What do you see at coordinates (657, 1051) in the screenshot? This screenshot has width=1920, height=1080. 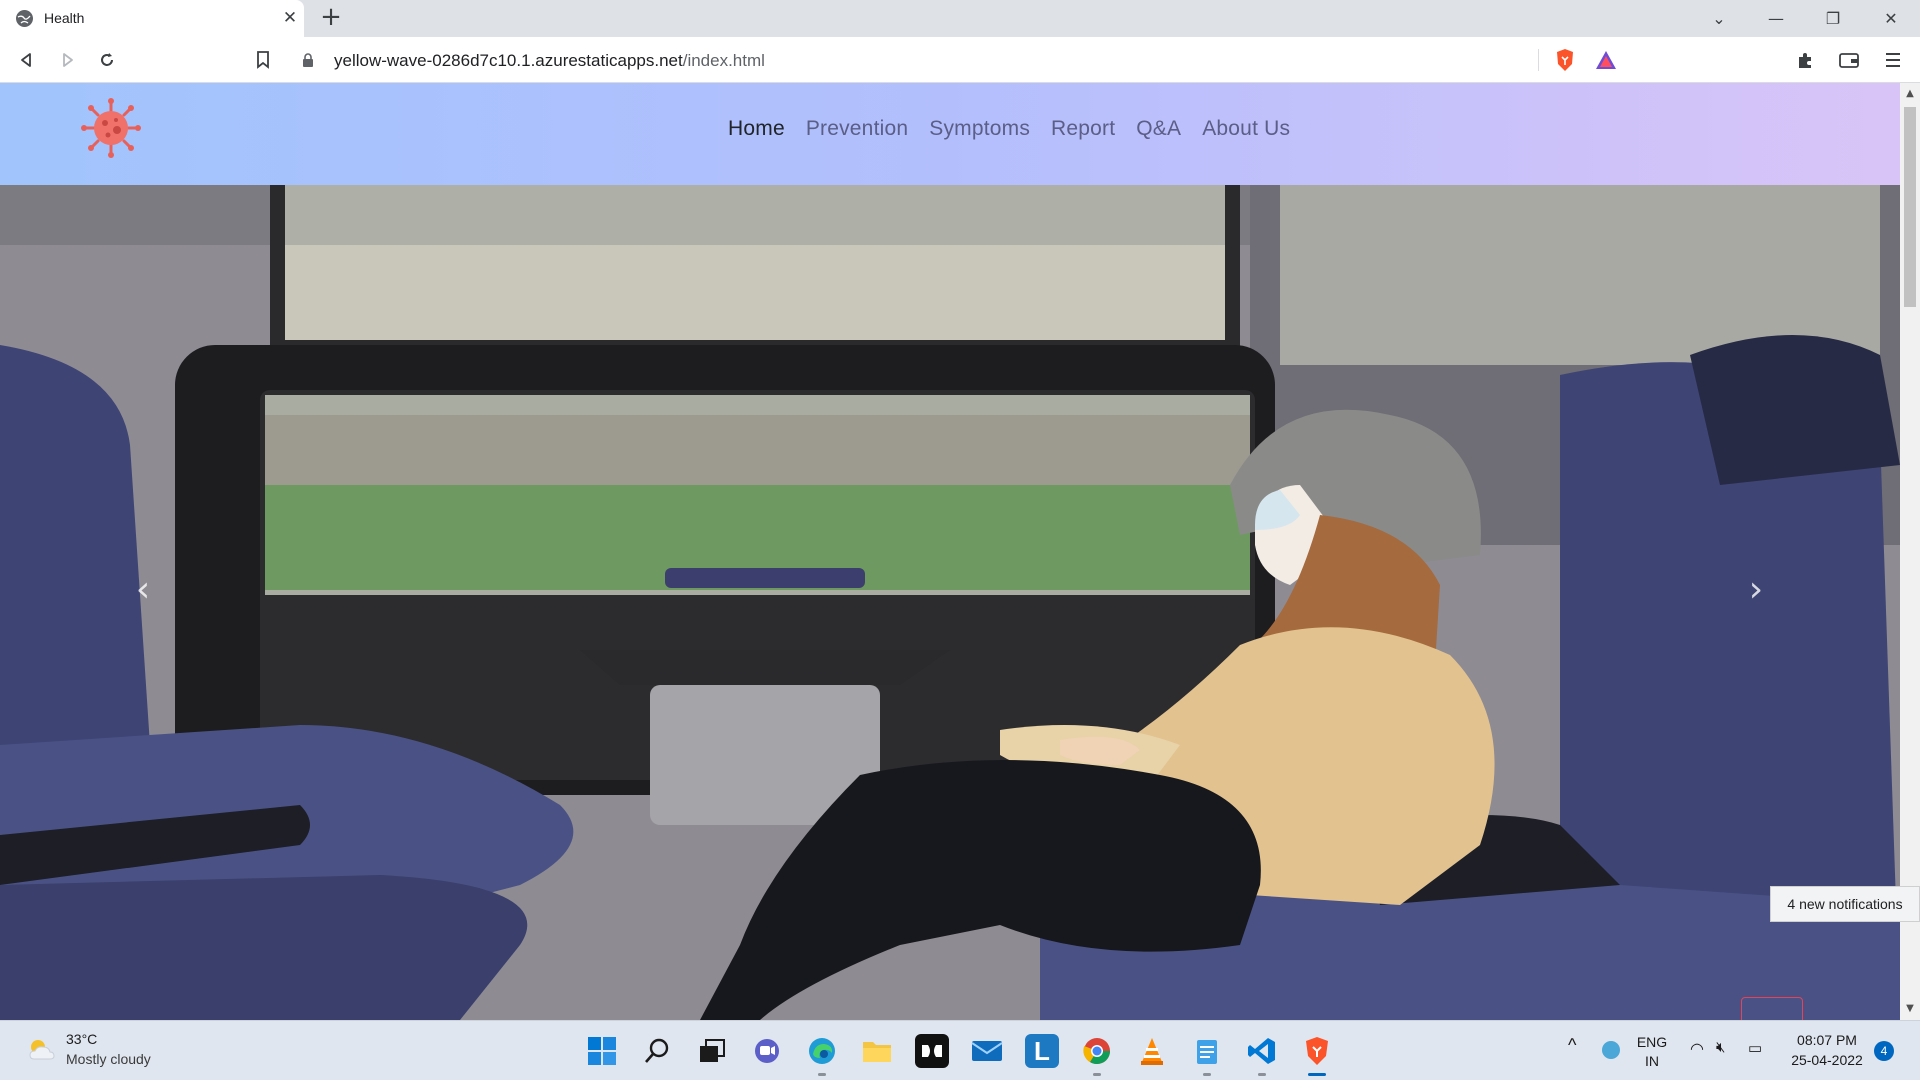 I see `search-icon` at bounding box center [657, 1051].